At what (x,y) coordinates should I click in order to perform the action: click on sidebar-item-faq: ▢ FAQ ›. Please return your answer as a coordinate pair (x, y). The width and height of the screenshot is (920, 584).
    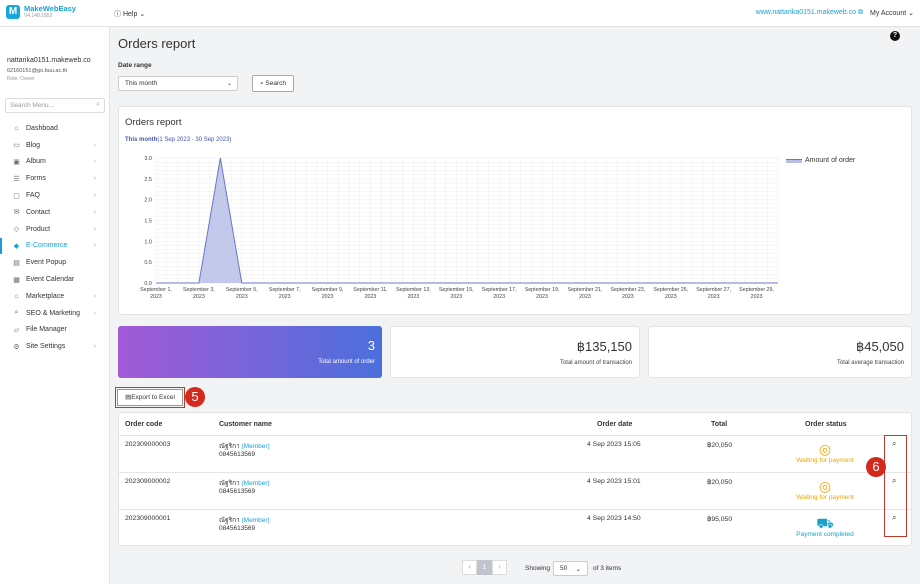
    Looking at the image, I should click on (55, 195).